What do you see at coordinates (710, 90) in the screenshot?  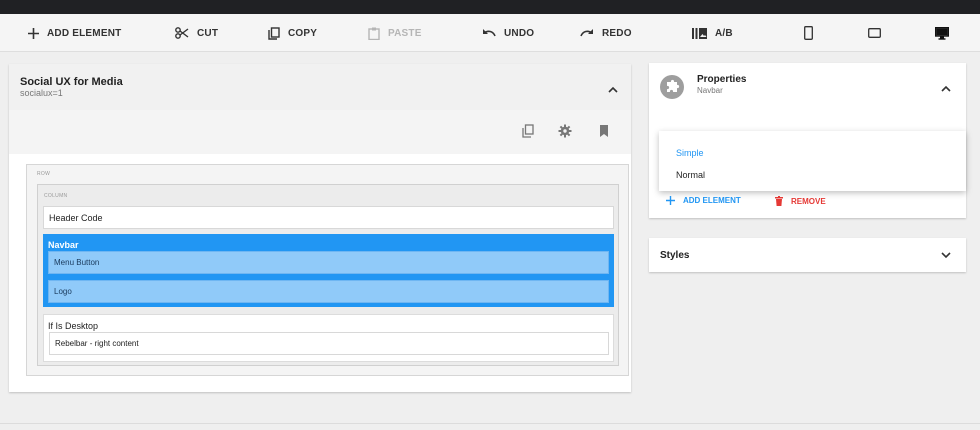 I see `properties-subtitle: Navbar` at bounding box center [710, 90].